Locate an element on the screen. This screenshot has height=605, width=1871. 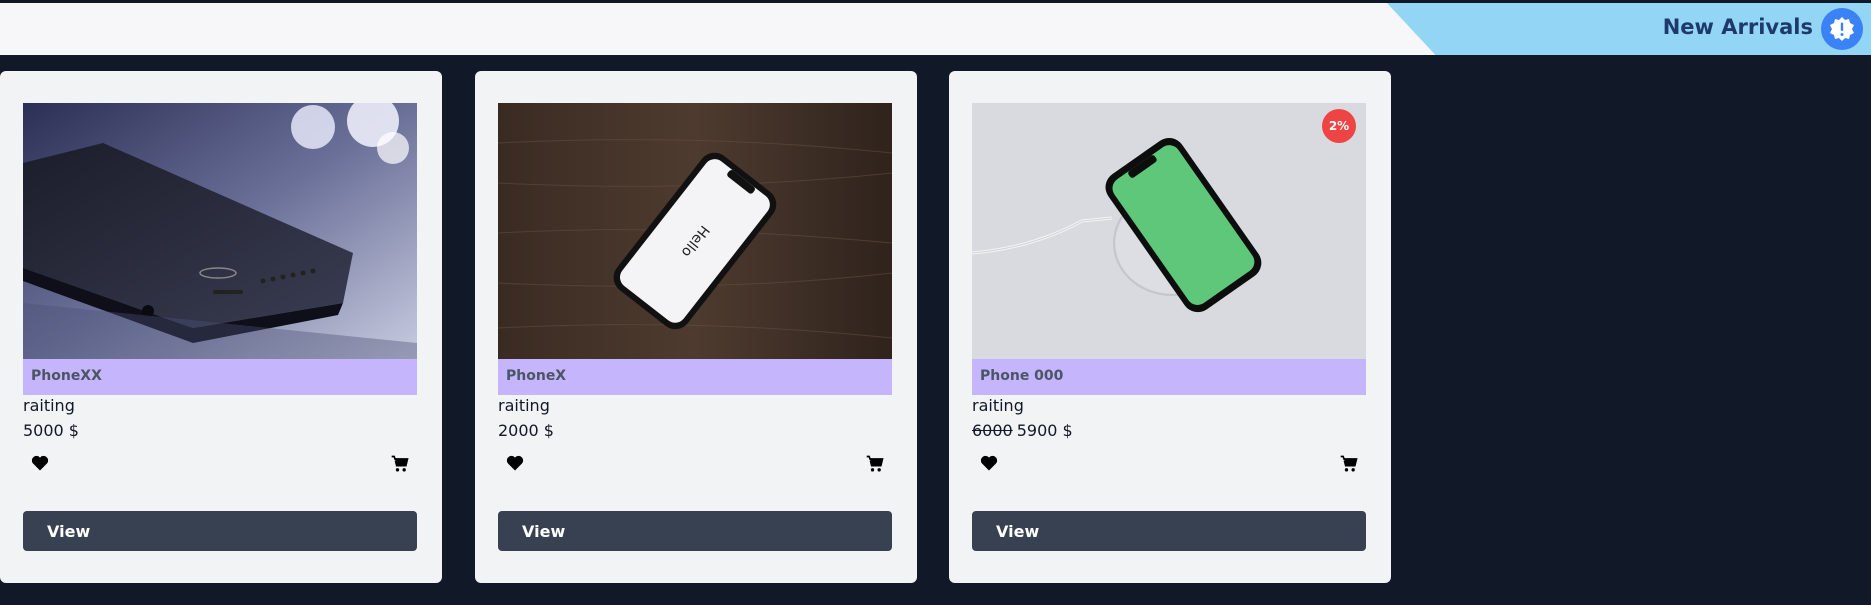
product-image is located at coordinates (220, 231).